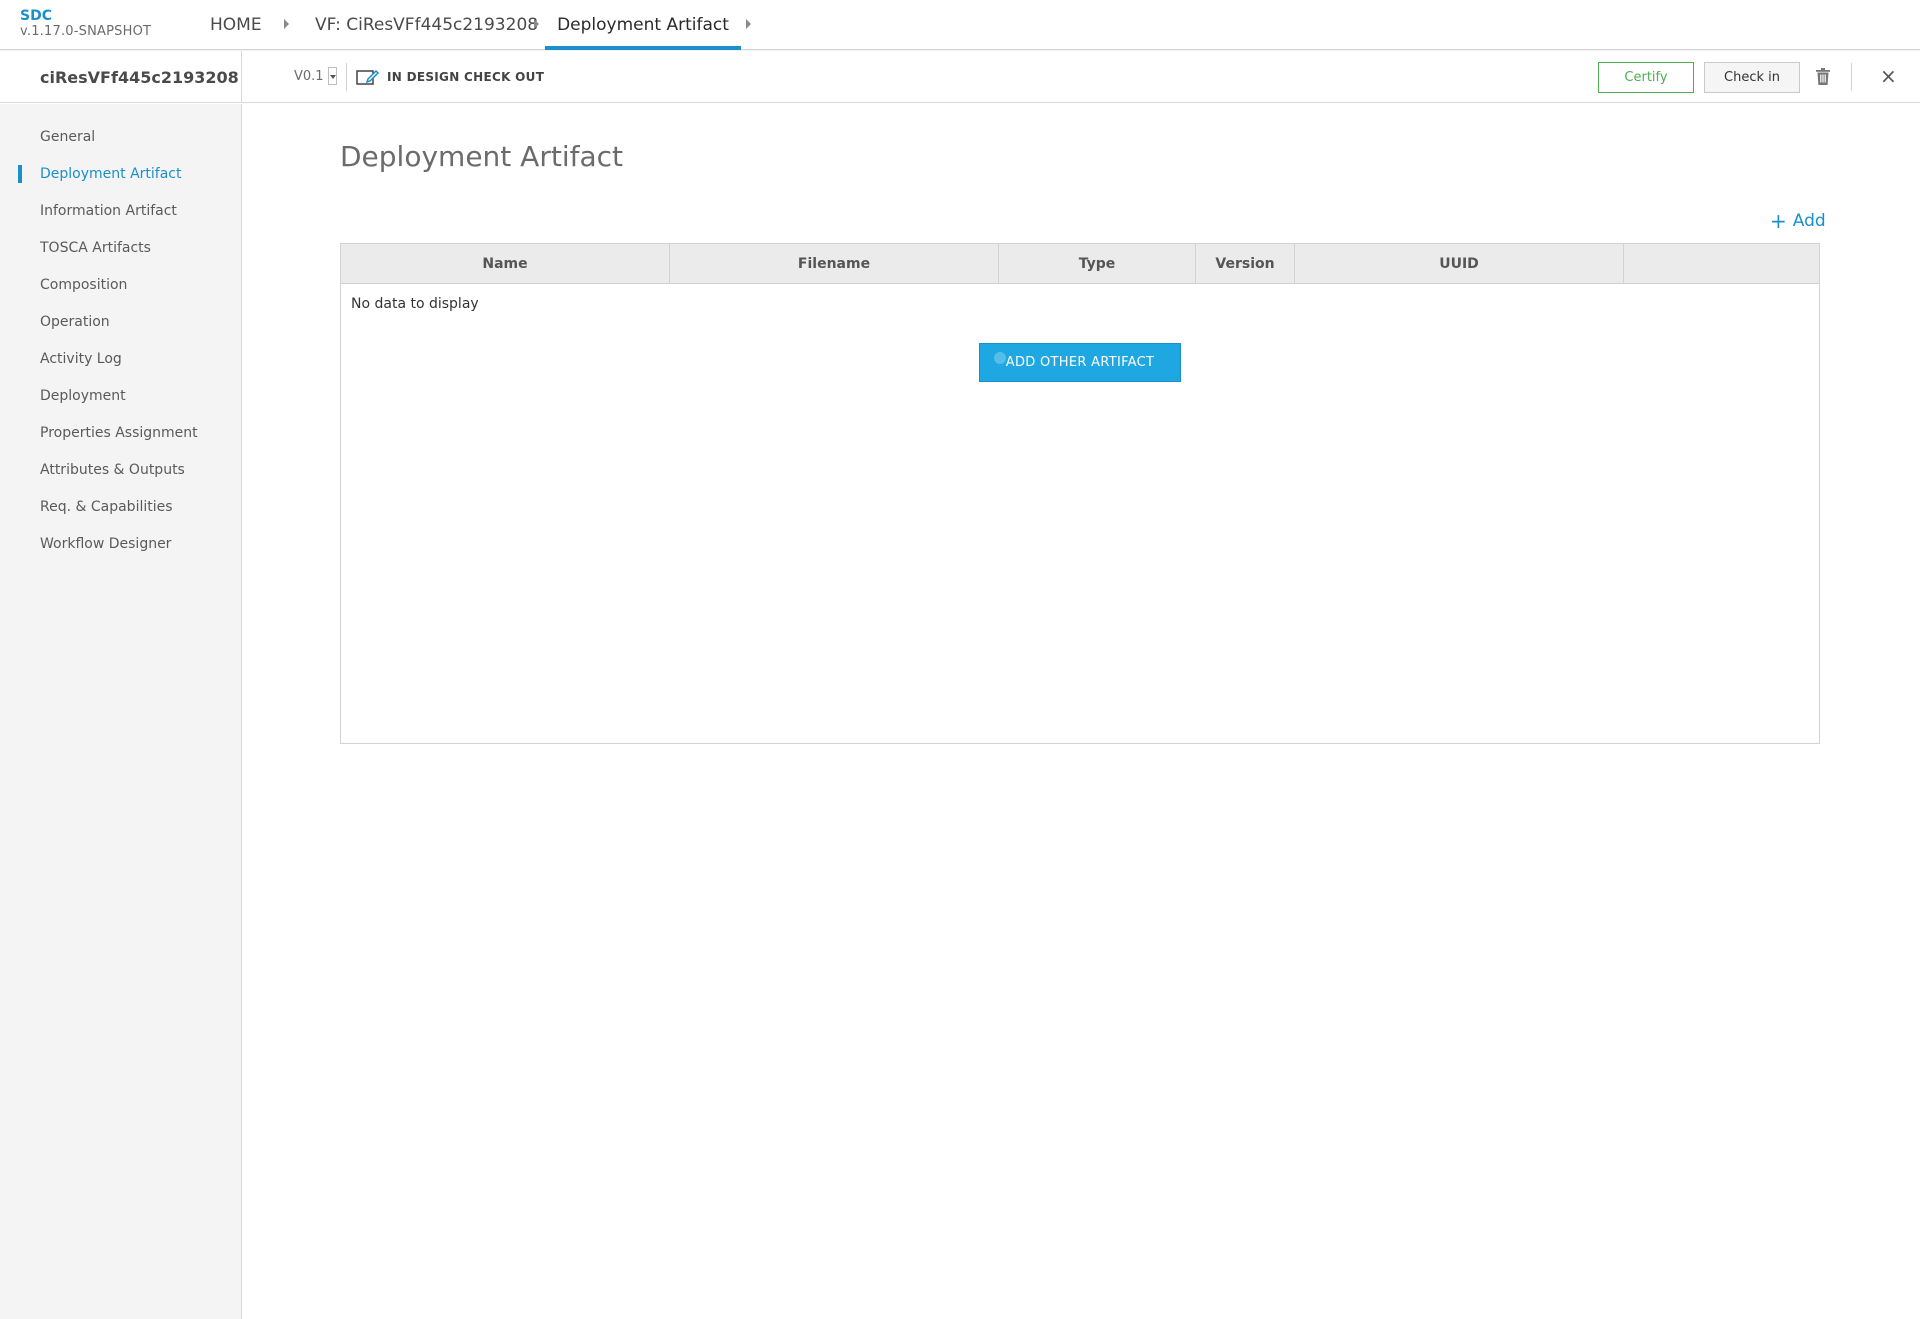 The height and width of the screenshot is (1319, 1920). What do you see at coordinates (1459, 264) in the screenshot?
I see `column-header-uuid: UUID` at bounding box center [1459, 264].